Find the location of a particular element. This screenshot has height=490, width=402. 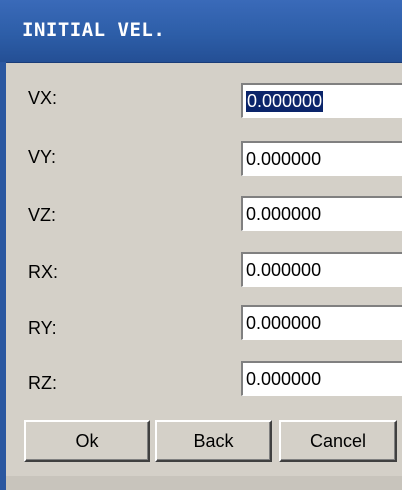

cancel-button: Cancel is located at coordinates (338, 441).